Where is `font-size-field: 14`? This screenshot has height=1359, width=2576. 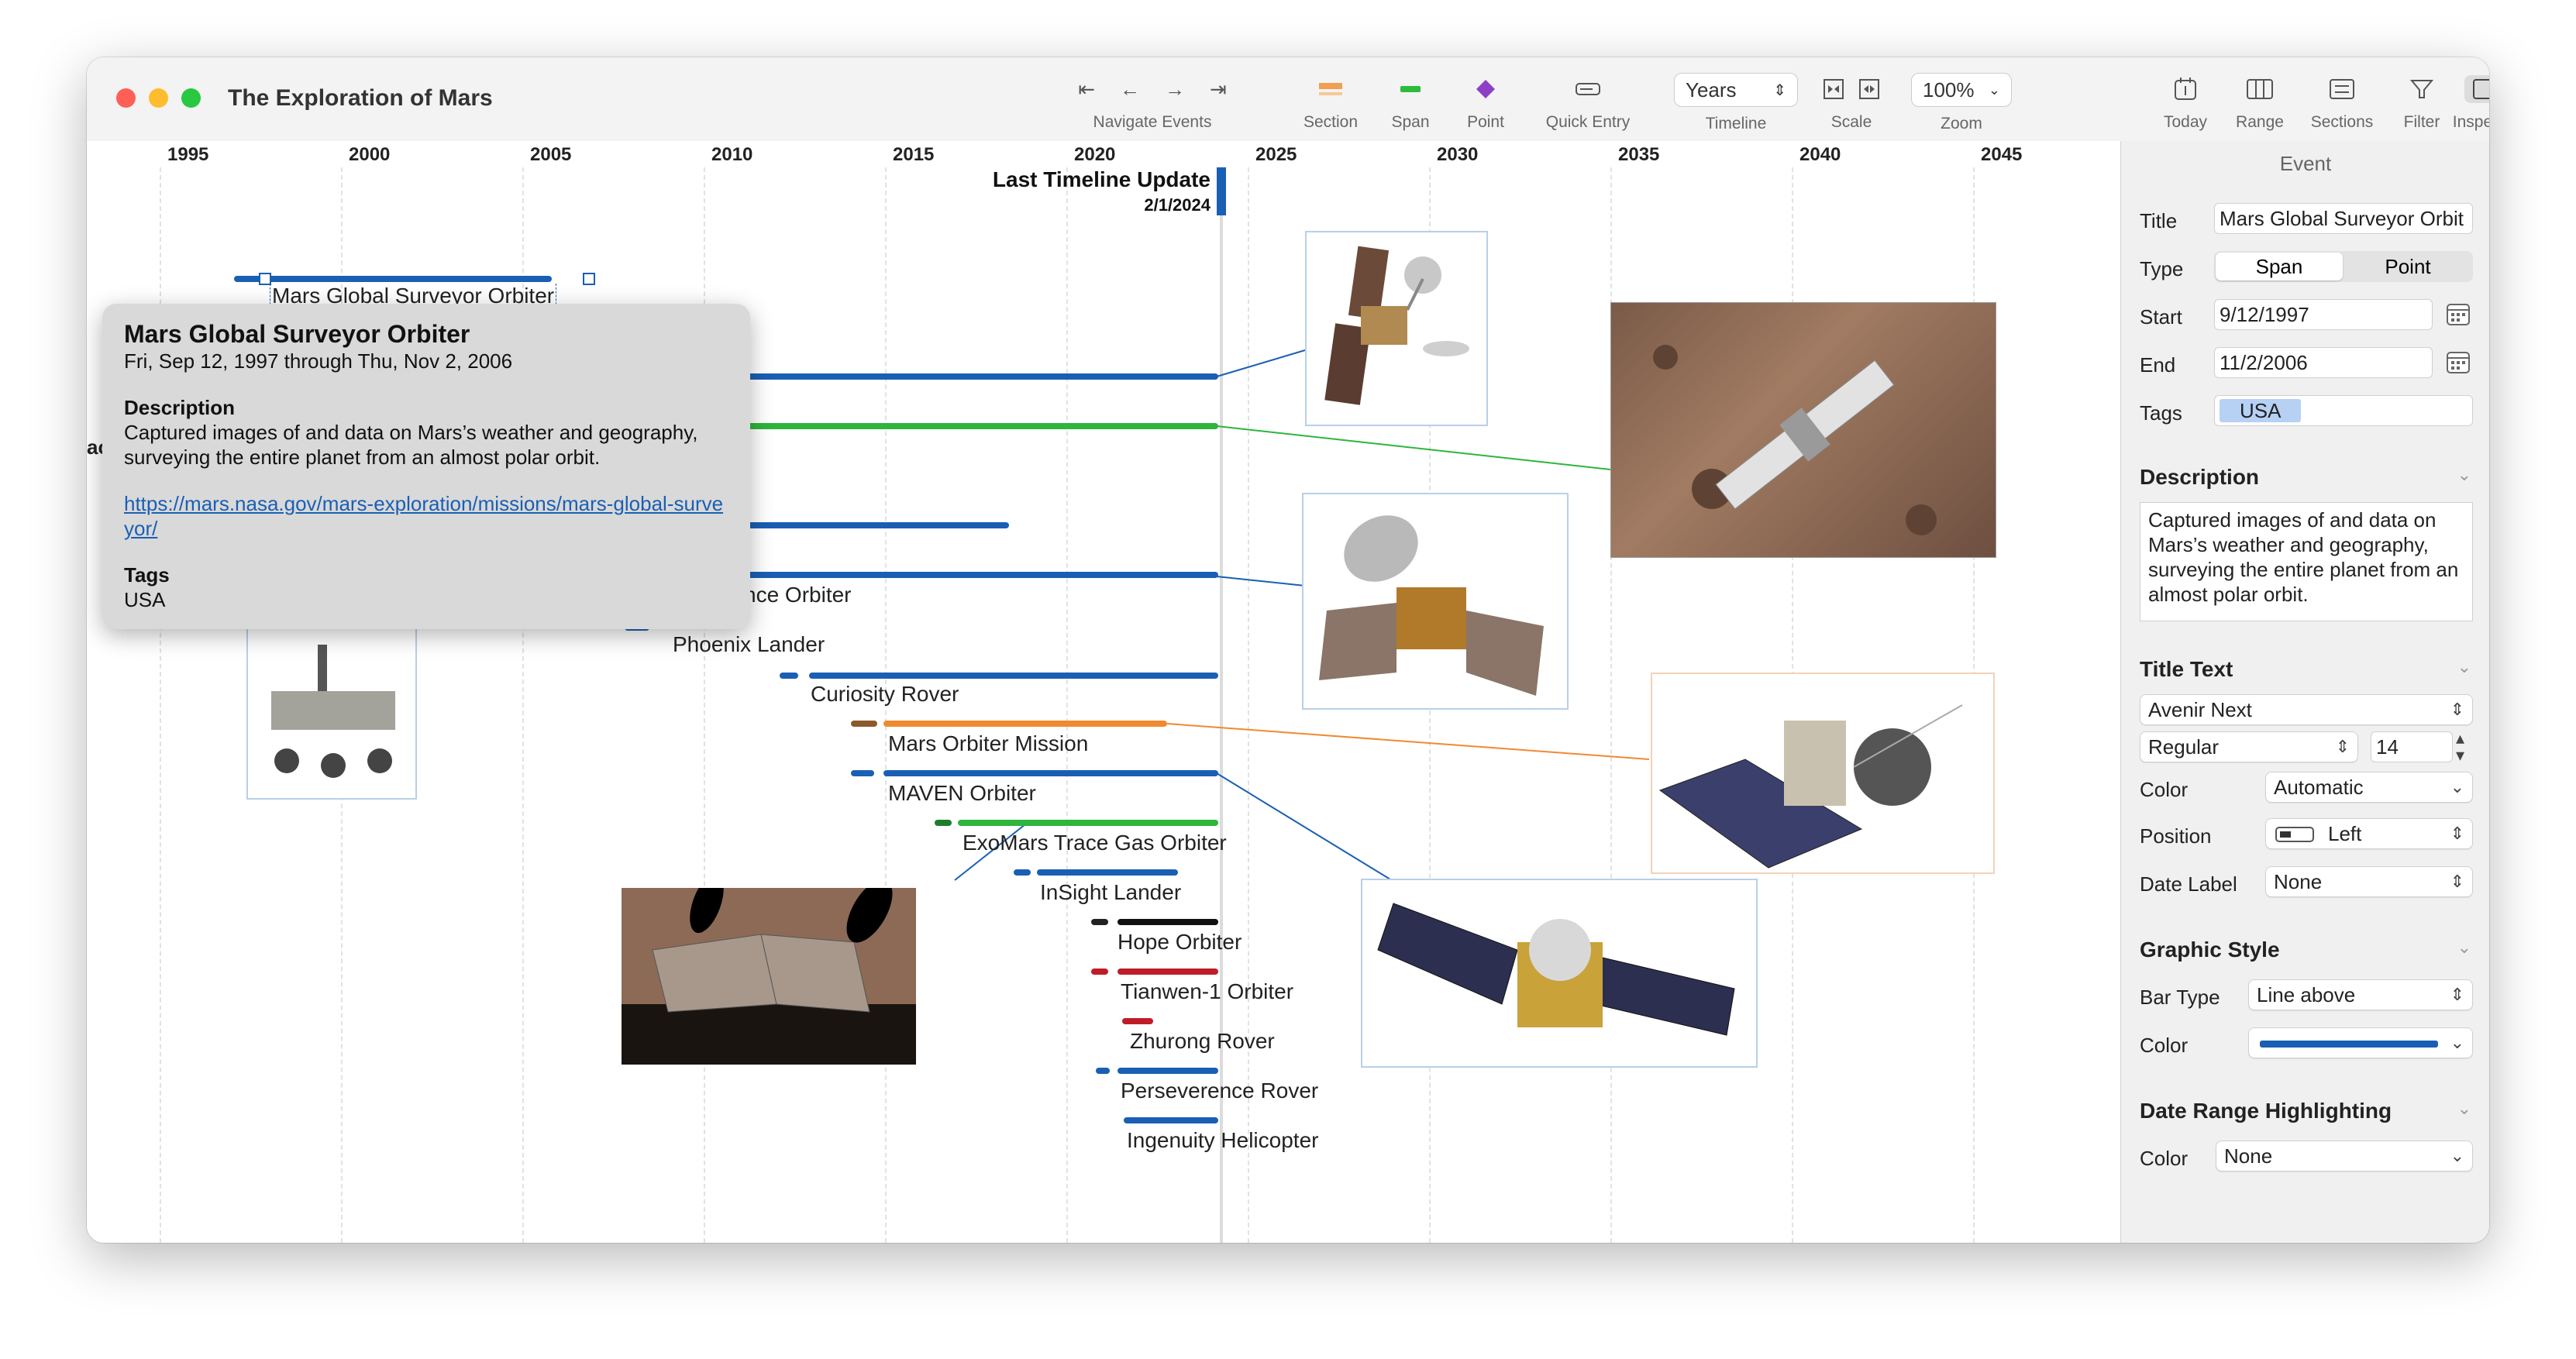 font-size-field: 14 is located at coordinates (2412, 746).